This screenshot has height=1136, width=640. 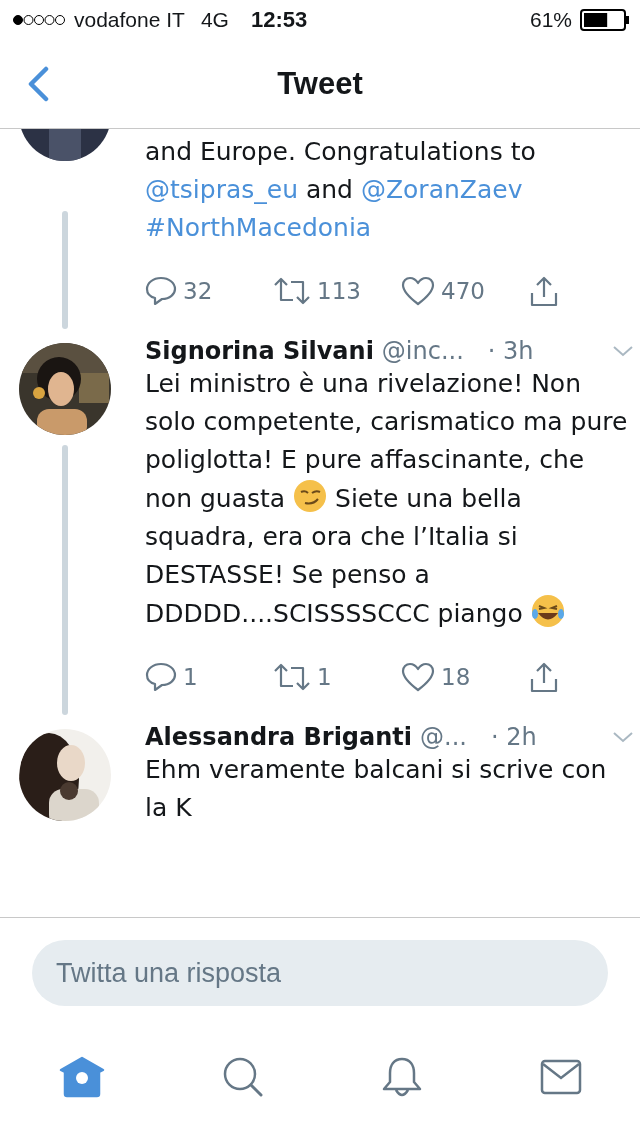 I want to click on tweet-time: · 3h, so click(x=510, y=351).